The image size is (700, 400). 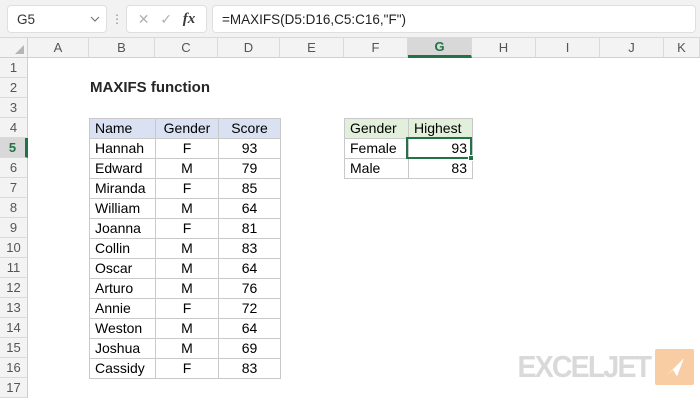 I want to click on table-cell: Female, so click(x=377, y=149).